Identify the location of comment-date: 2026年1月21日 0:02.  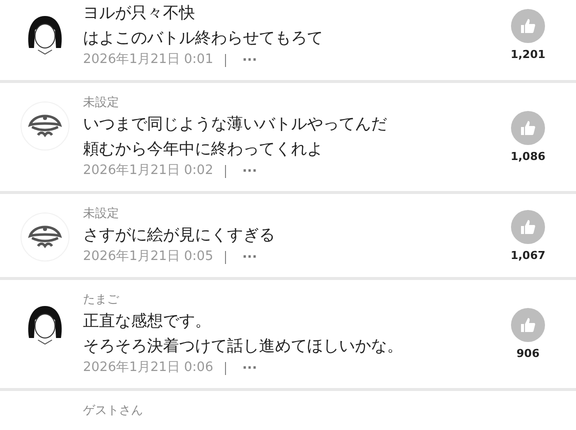
(148, 171).